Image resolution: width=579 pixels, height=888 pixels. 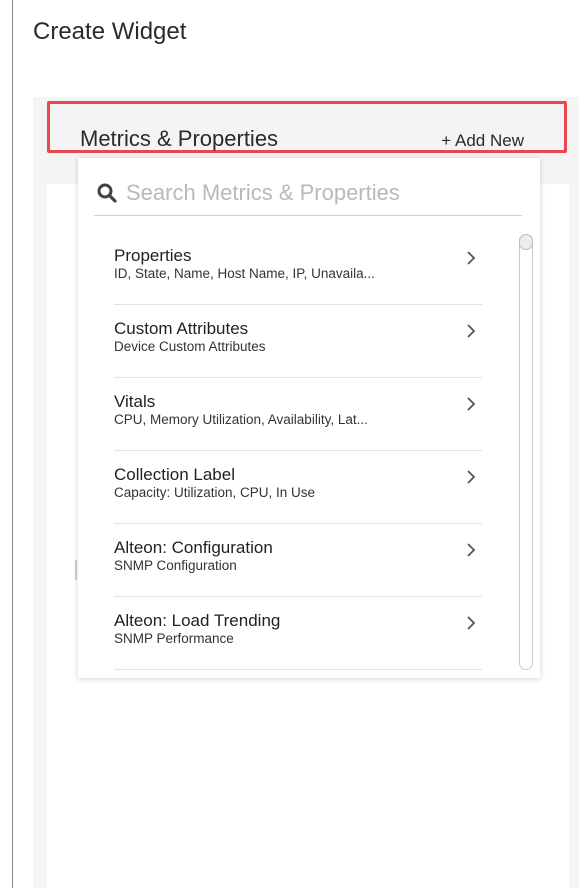 What do you see at coordinates (193, 547) in the screenshot?
I see `list-item-title: Alteon: Configuration` at bounding box center [193, 547].